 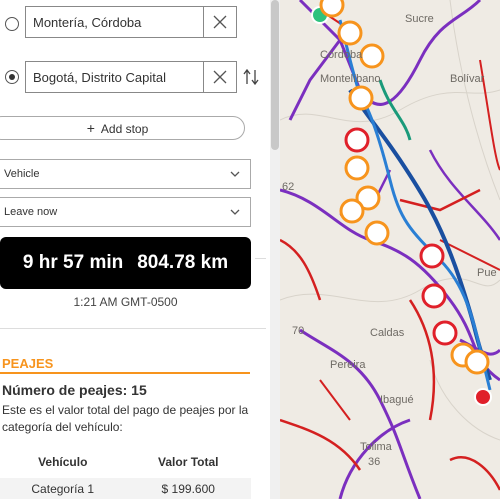 What do you see at coordinates (275, 249) in the screenshot?
I see `panel-scrollbar` at bounding box center [275, 249].